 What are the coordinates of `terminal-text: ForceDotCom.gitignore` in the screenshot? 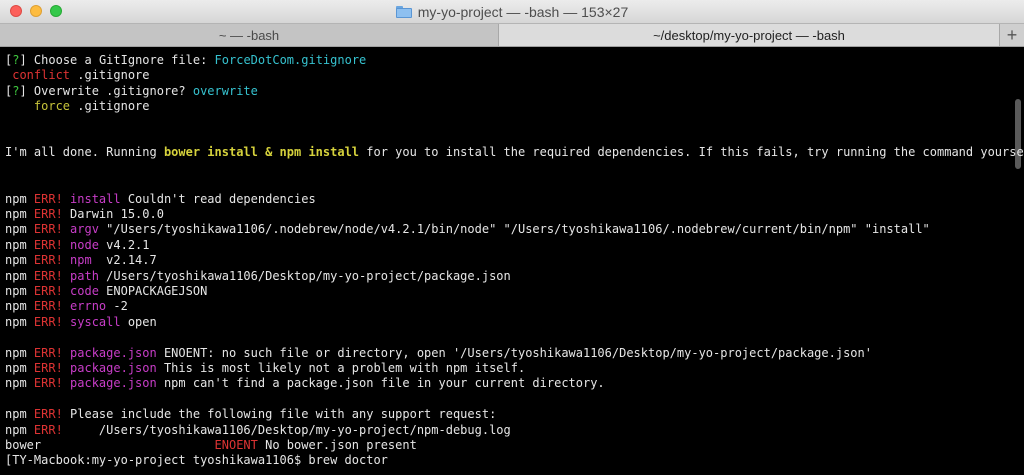 It's located at (290, 60).